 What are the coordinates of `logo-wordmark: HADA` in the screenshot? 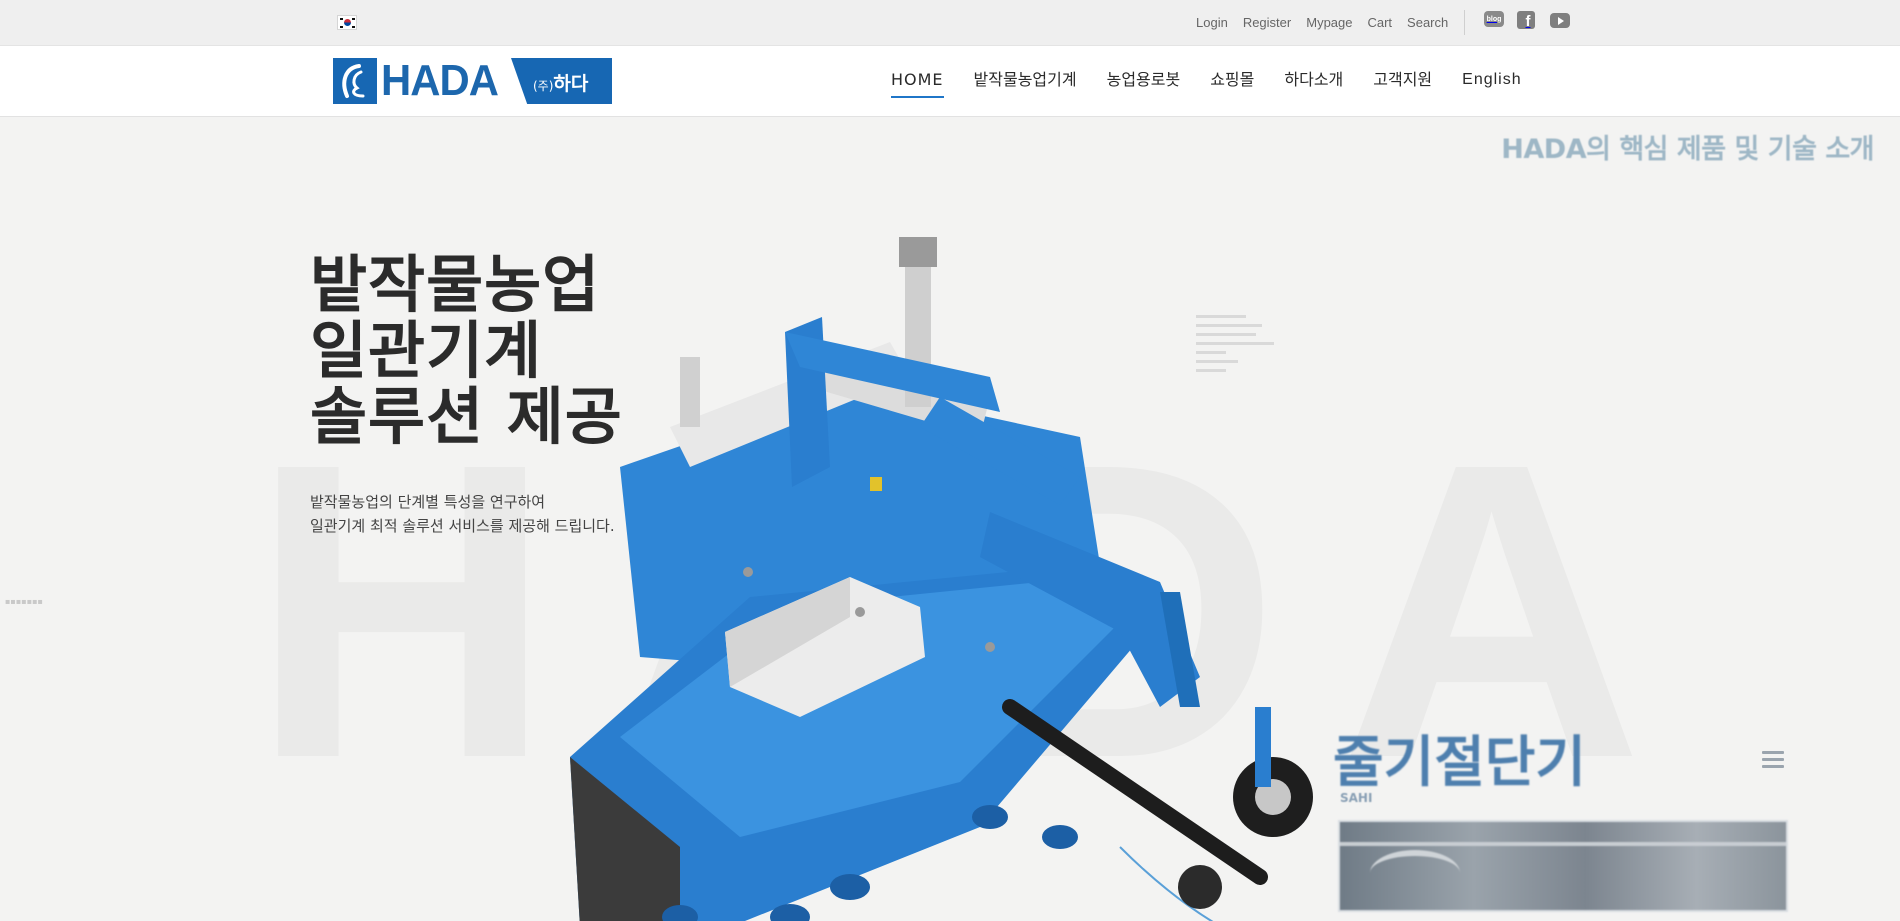 It's located at (440, 80).